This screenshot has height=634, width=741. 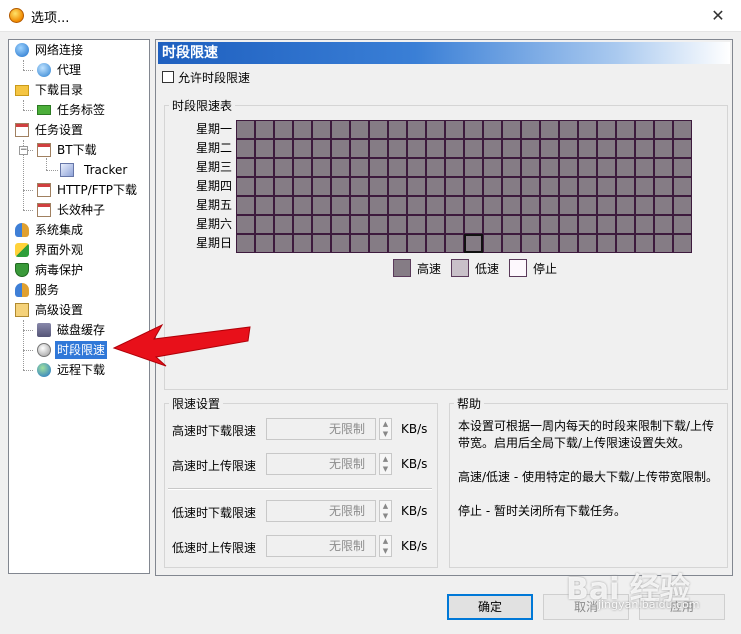 I want to click on high-upload-field: 无限制, so click(x=321, y=464).